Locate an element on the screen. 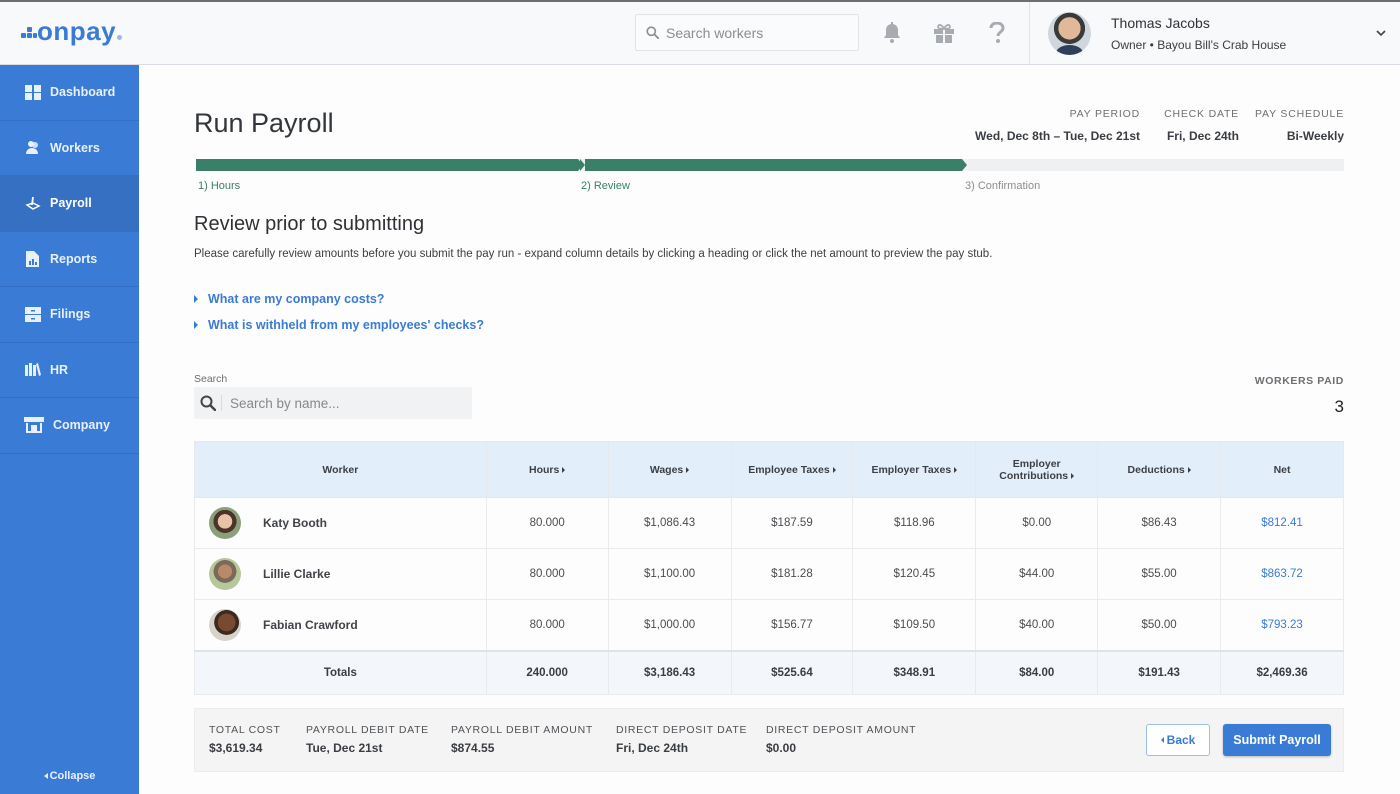 This screenshot has width=1400, height=794. sidebar-item-label: Dashboard is located at coordinates (83, 92).